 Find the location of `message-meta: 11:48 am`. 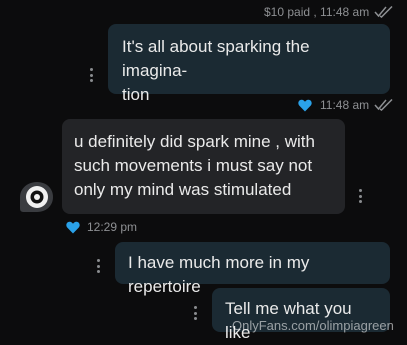

message-meta: 11:48 am is located at coordinates (346, 105).